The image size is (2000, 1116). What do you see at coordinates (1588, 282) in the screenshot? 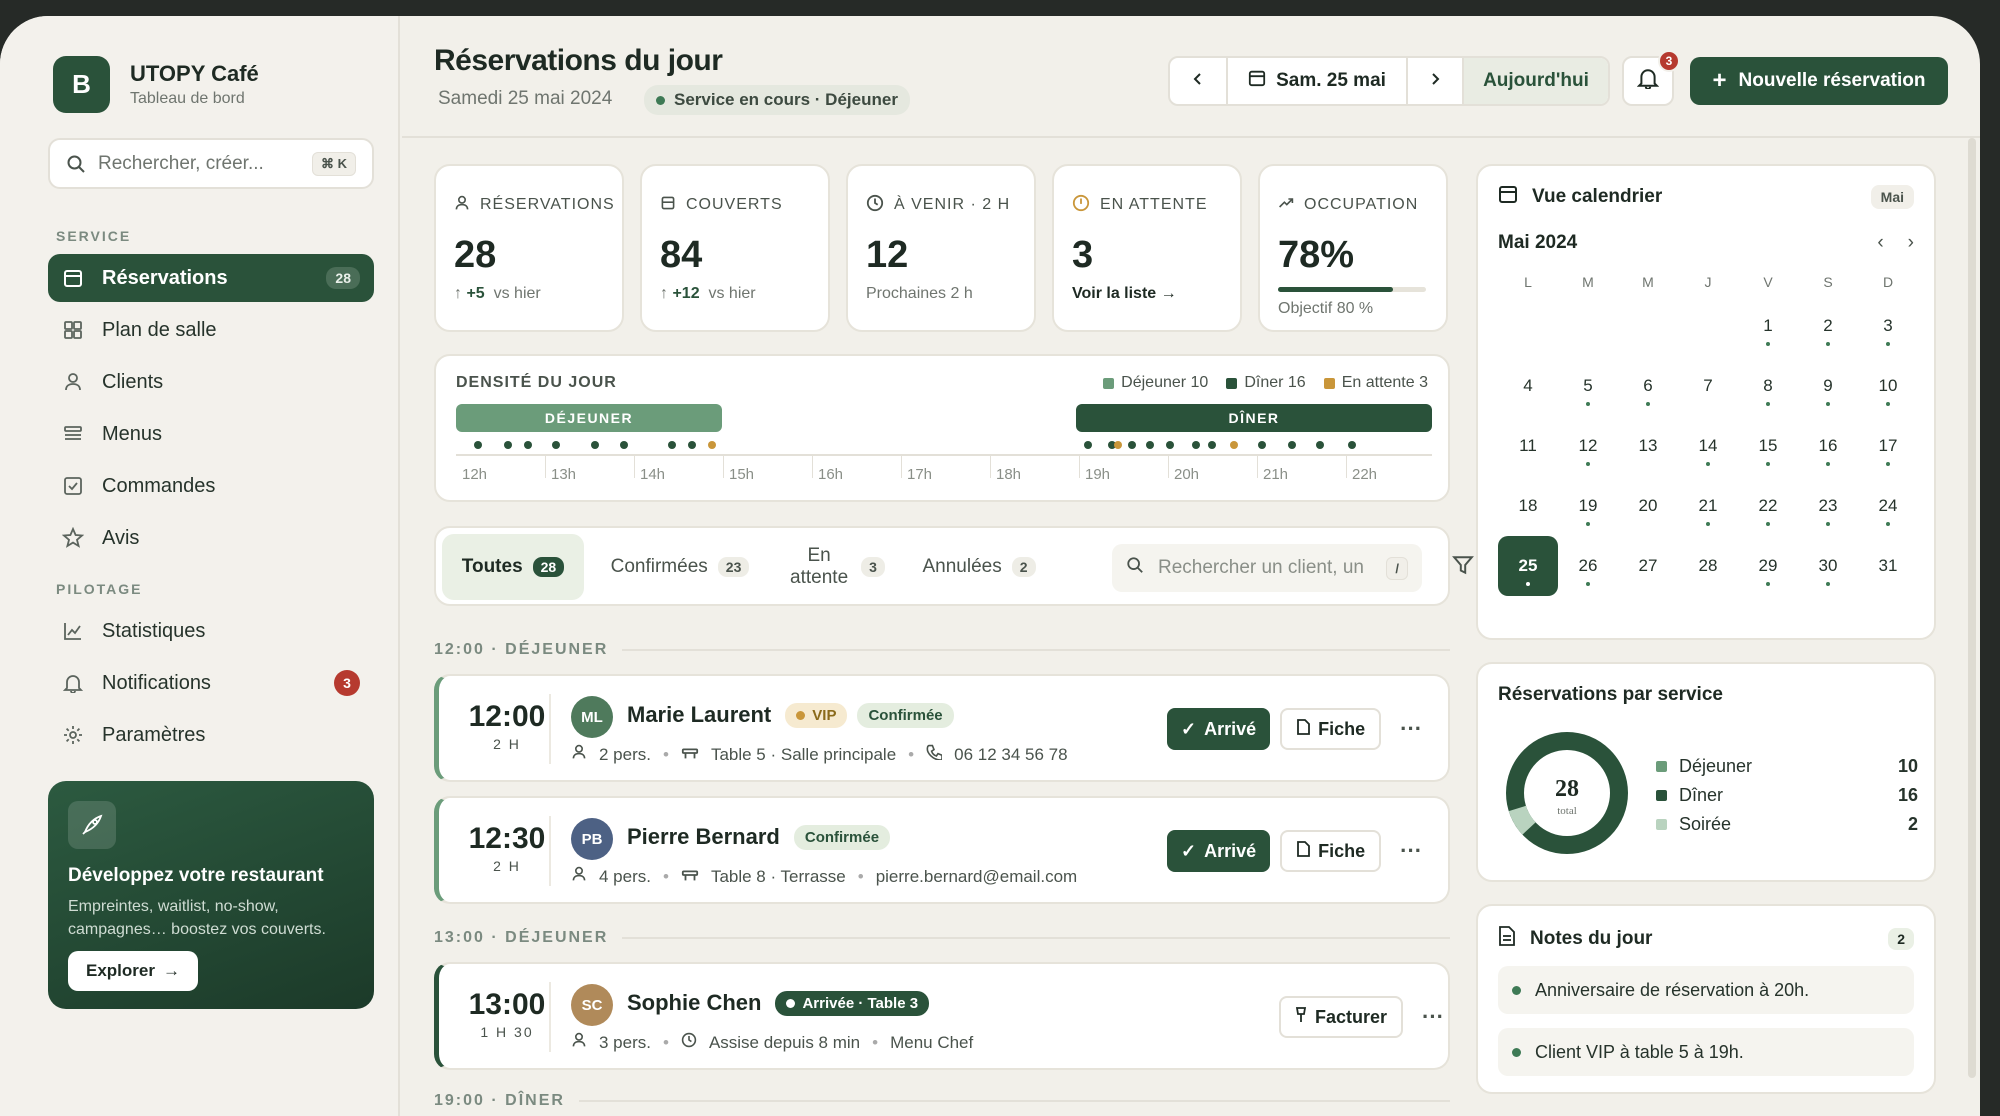
I see `weekday-label: M` at bounding box center [1588, 282].